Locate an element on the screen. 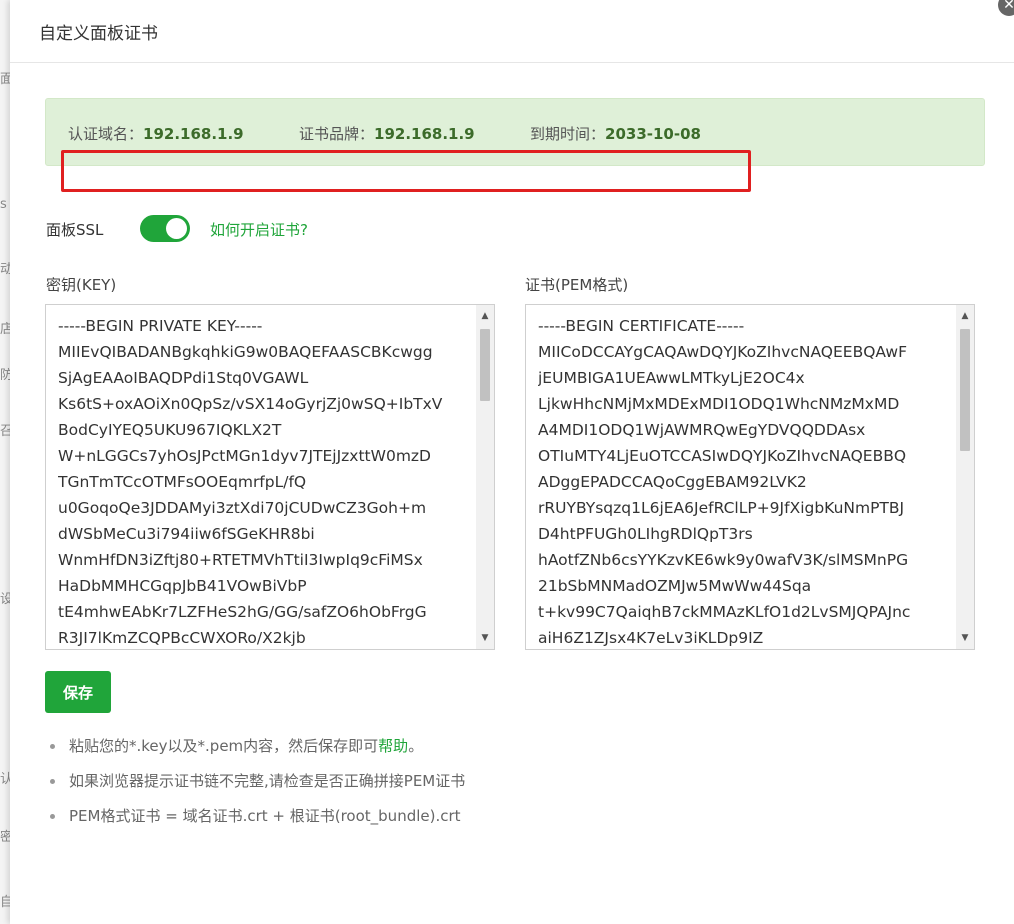  cert-expire: 到期时间：2033-10-08 is located at coordinates (615, 133).